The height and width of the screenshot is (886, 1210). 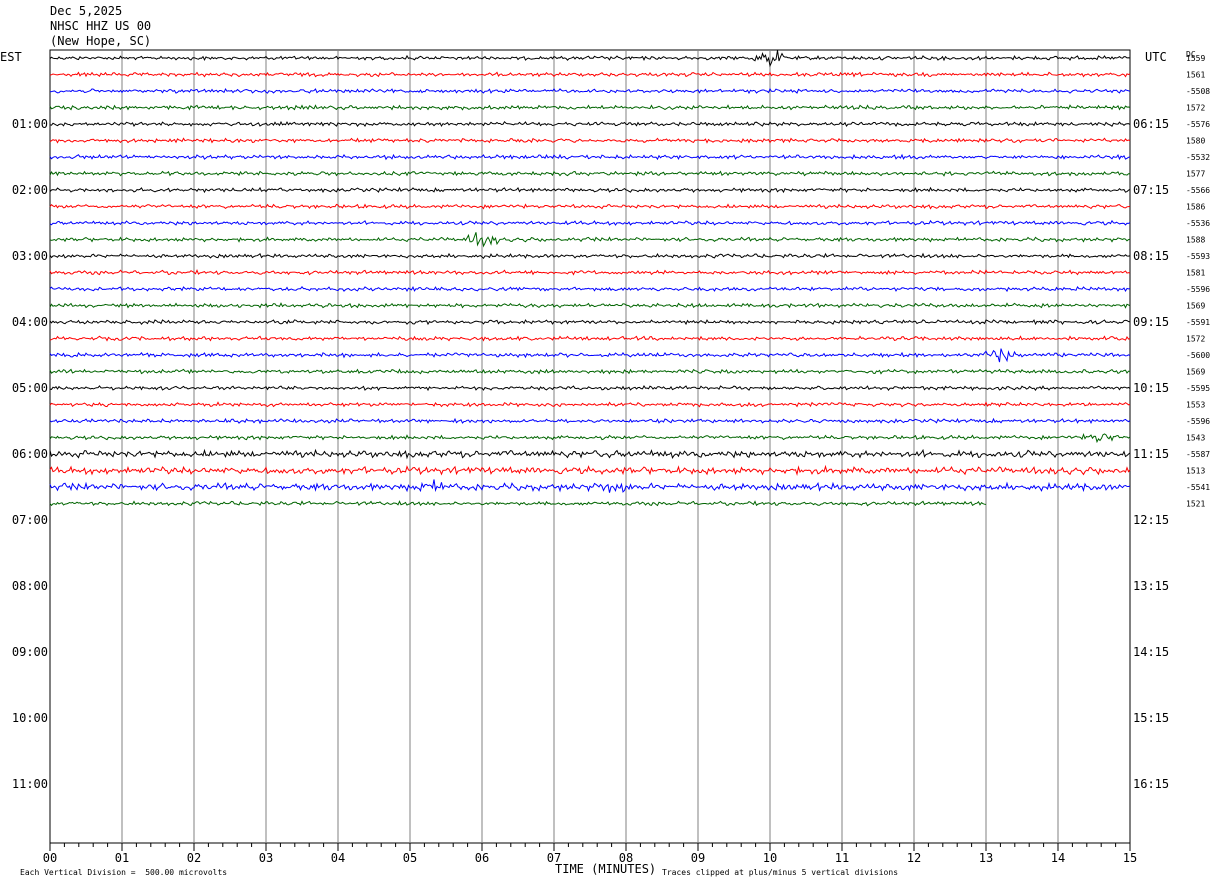 What do you see at coordinates (338, 858) in the screenshot?
I see `x-tick-label: 04` at bounding box center [338, 858].